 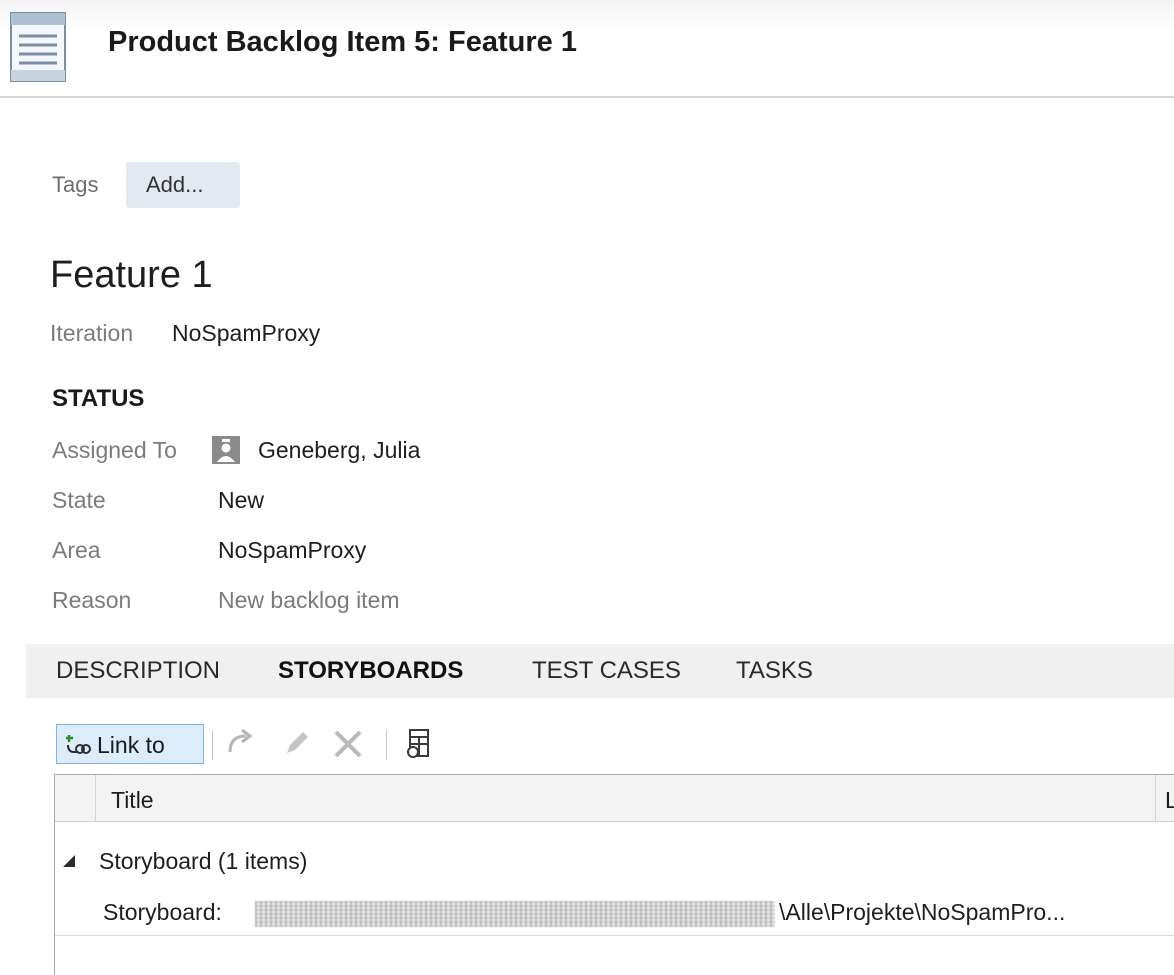 What do you see at coordinates (292, 550) in the screenshot?
I see `area-value: NoSpamProxy` at bounding box center [292, 550].